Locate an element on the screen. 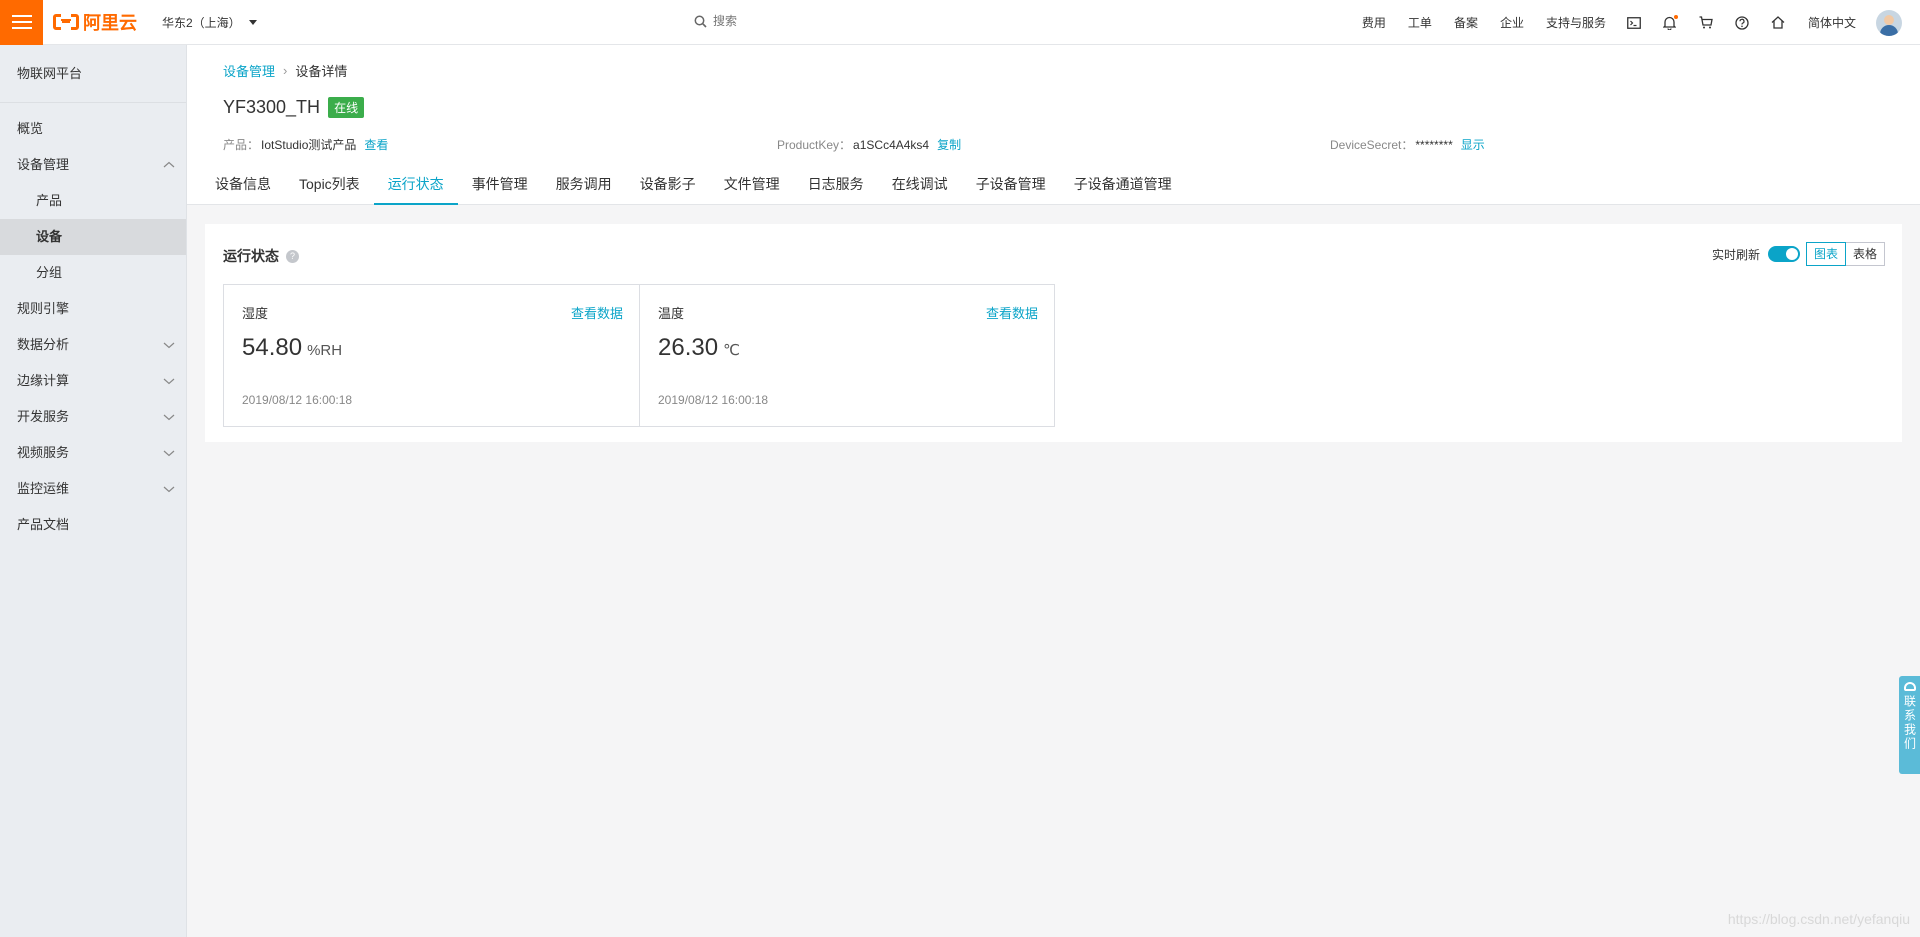  nav-support: 支持与服务 is located at coordinates (1576, 22).